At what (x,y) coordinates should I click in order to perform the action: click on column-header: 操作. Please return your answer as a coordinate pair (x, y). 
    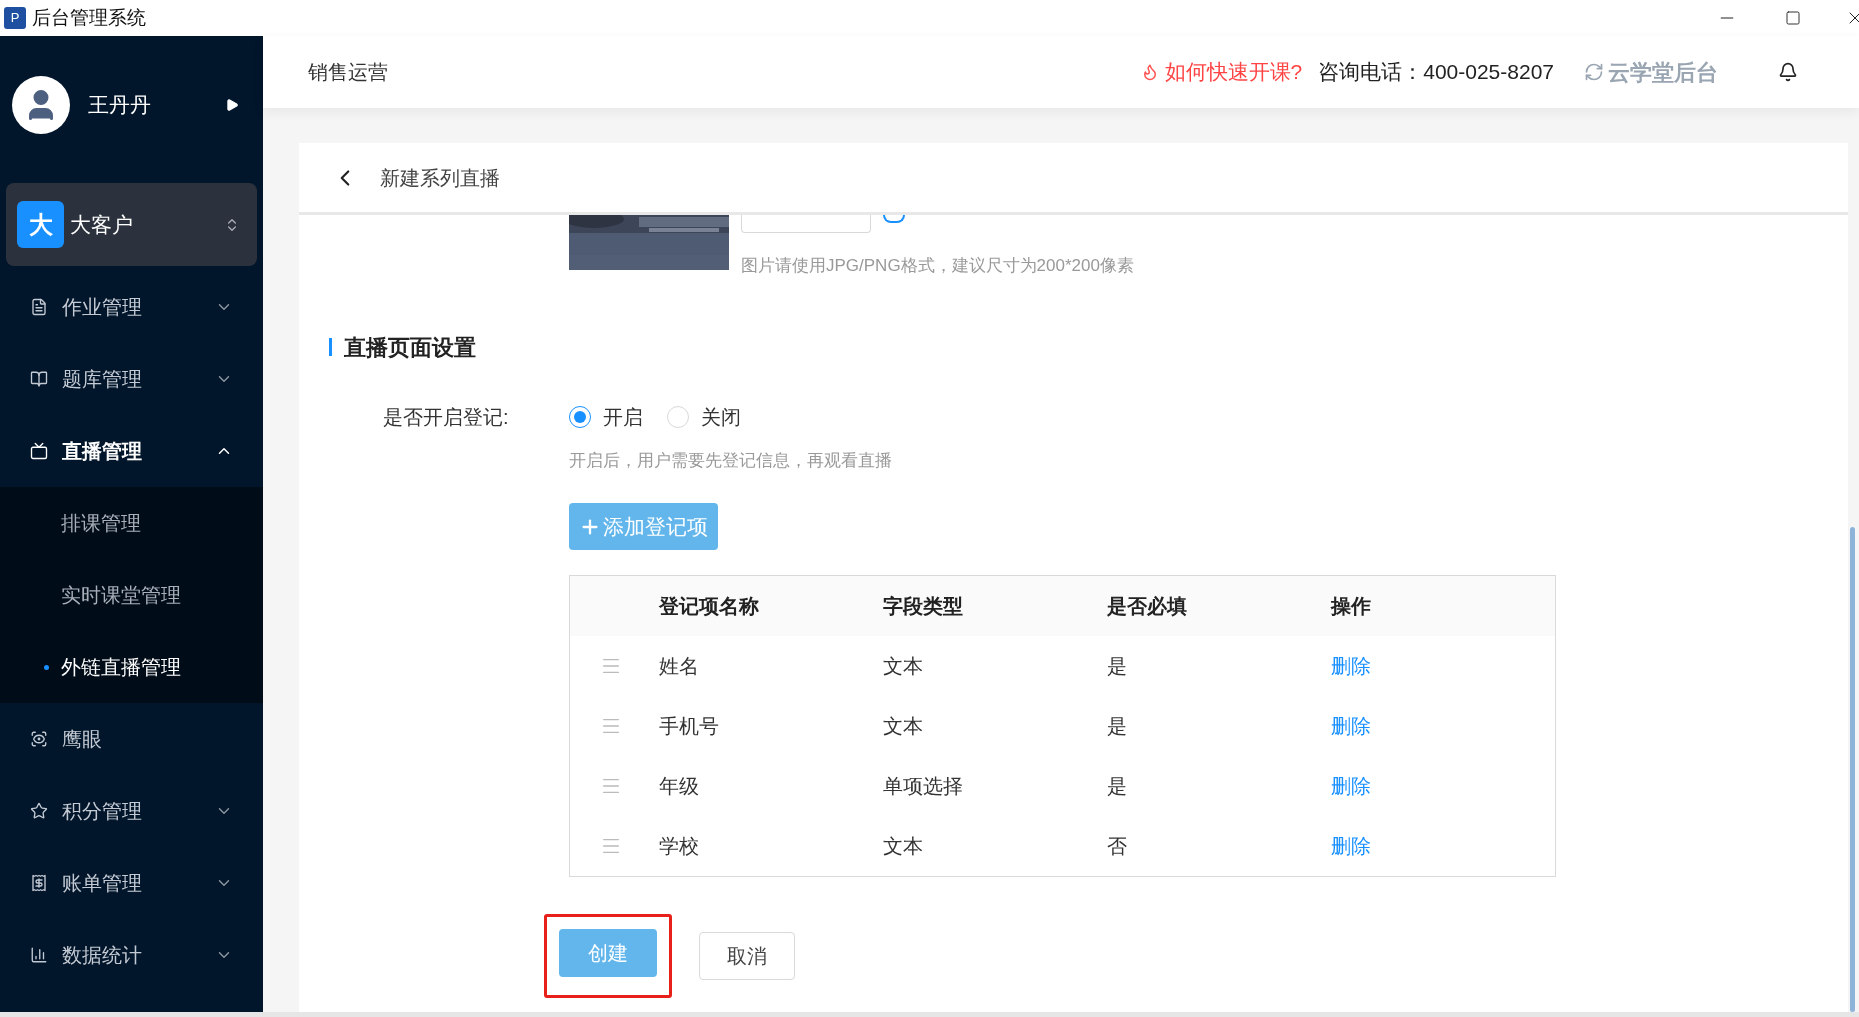
    Looking at the image, I should click on (1351, 606).